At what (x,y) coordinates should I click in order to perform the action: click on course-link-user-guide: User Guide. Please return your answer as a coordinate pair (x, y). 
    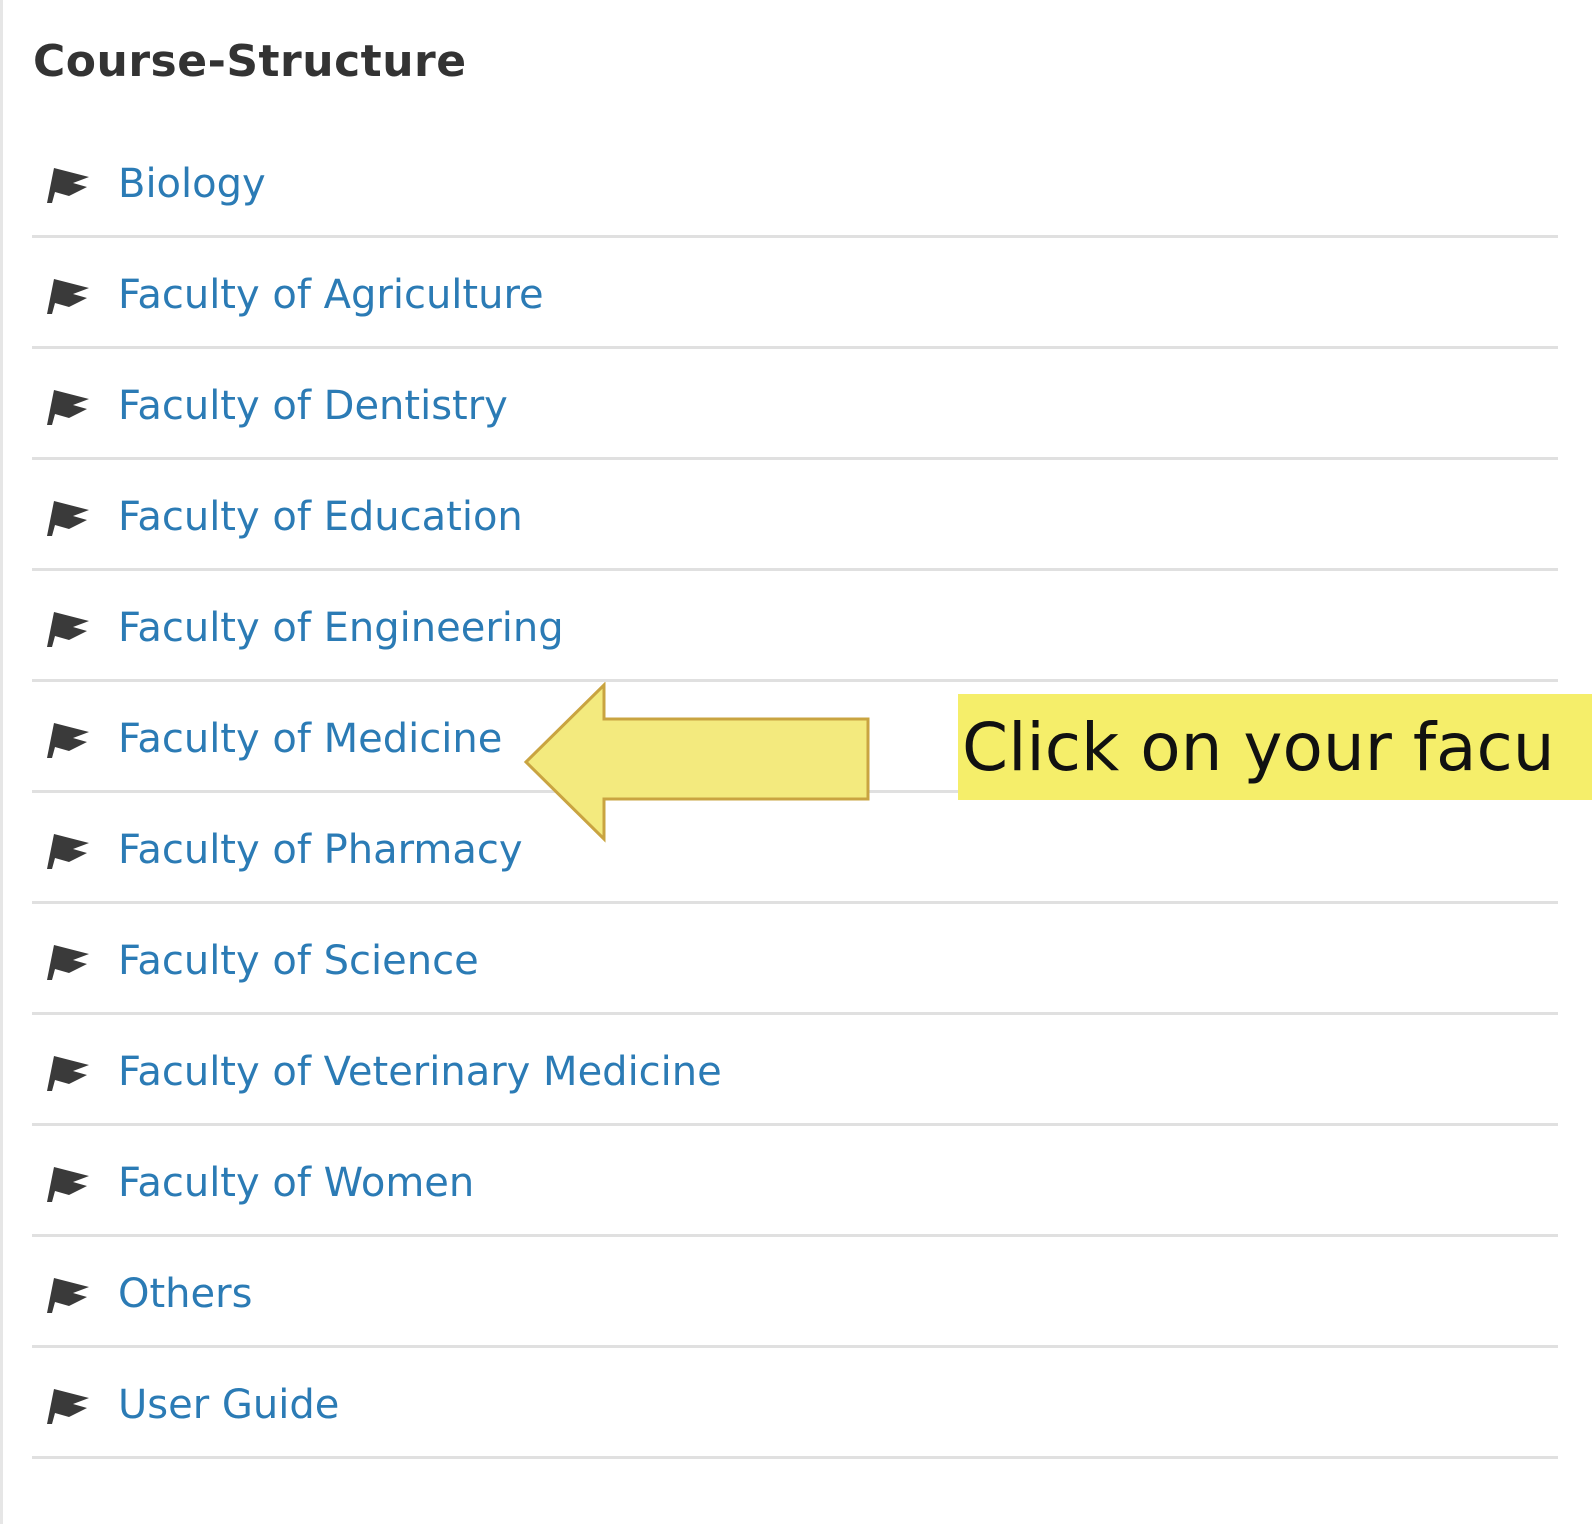
    Looking at the image, I should click on (228, 1405).